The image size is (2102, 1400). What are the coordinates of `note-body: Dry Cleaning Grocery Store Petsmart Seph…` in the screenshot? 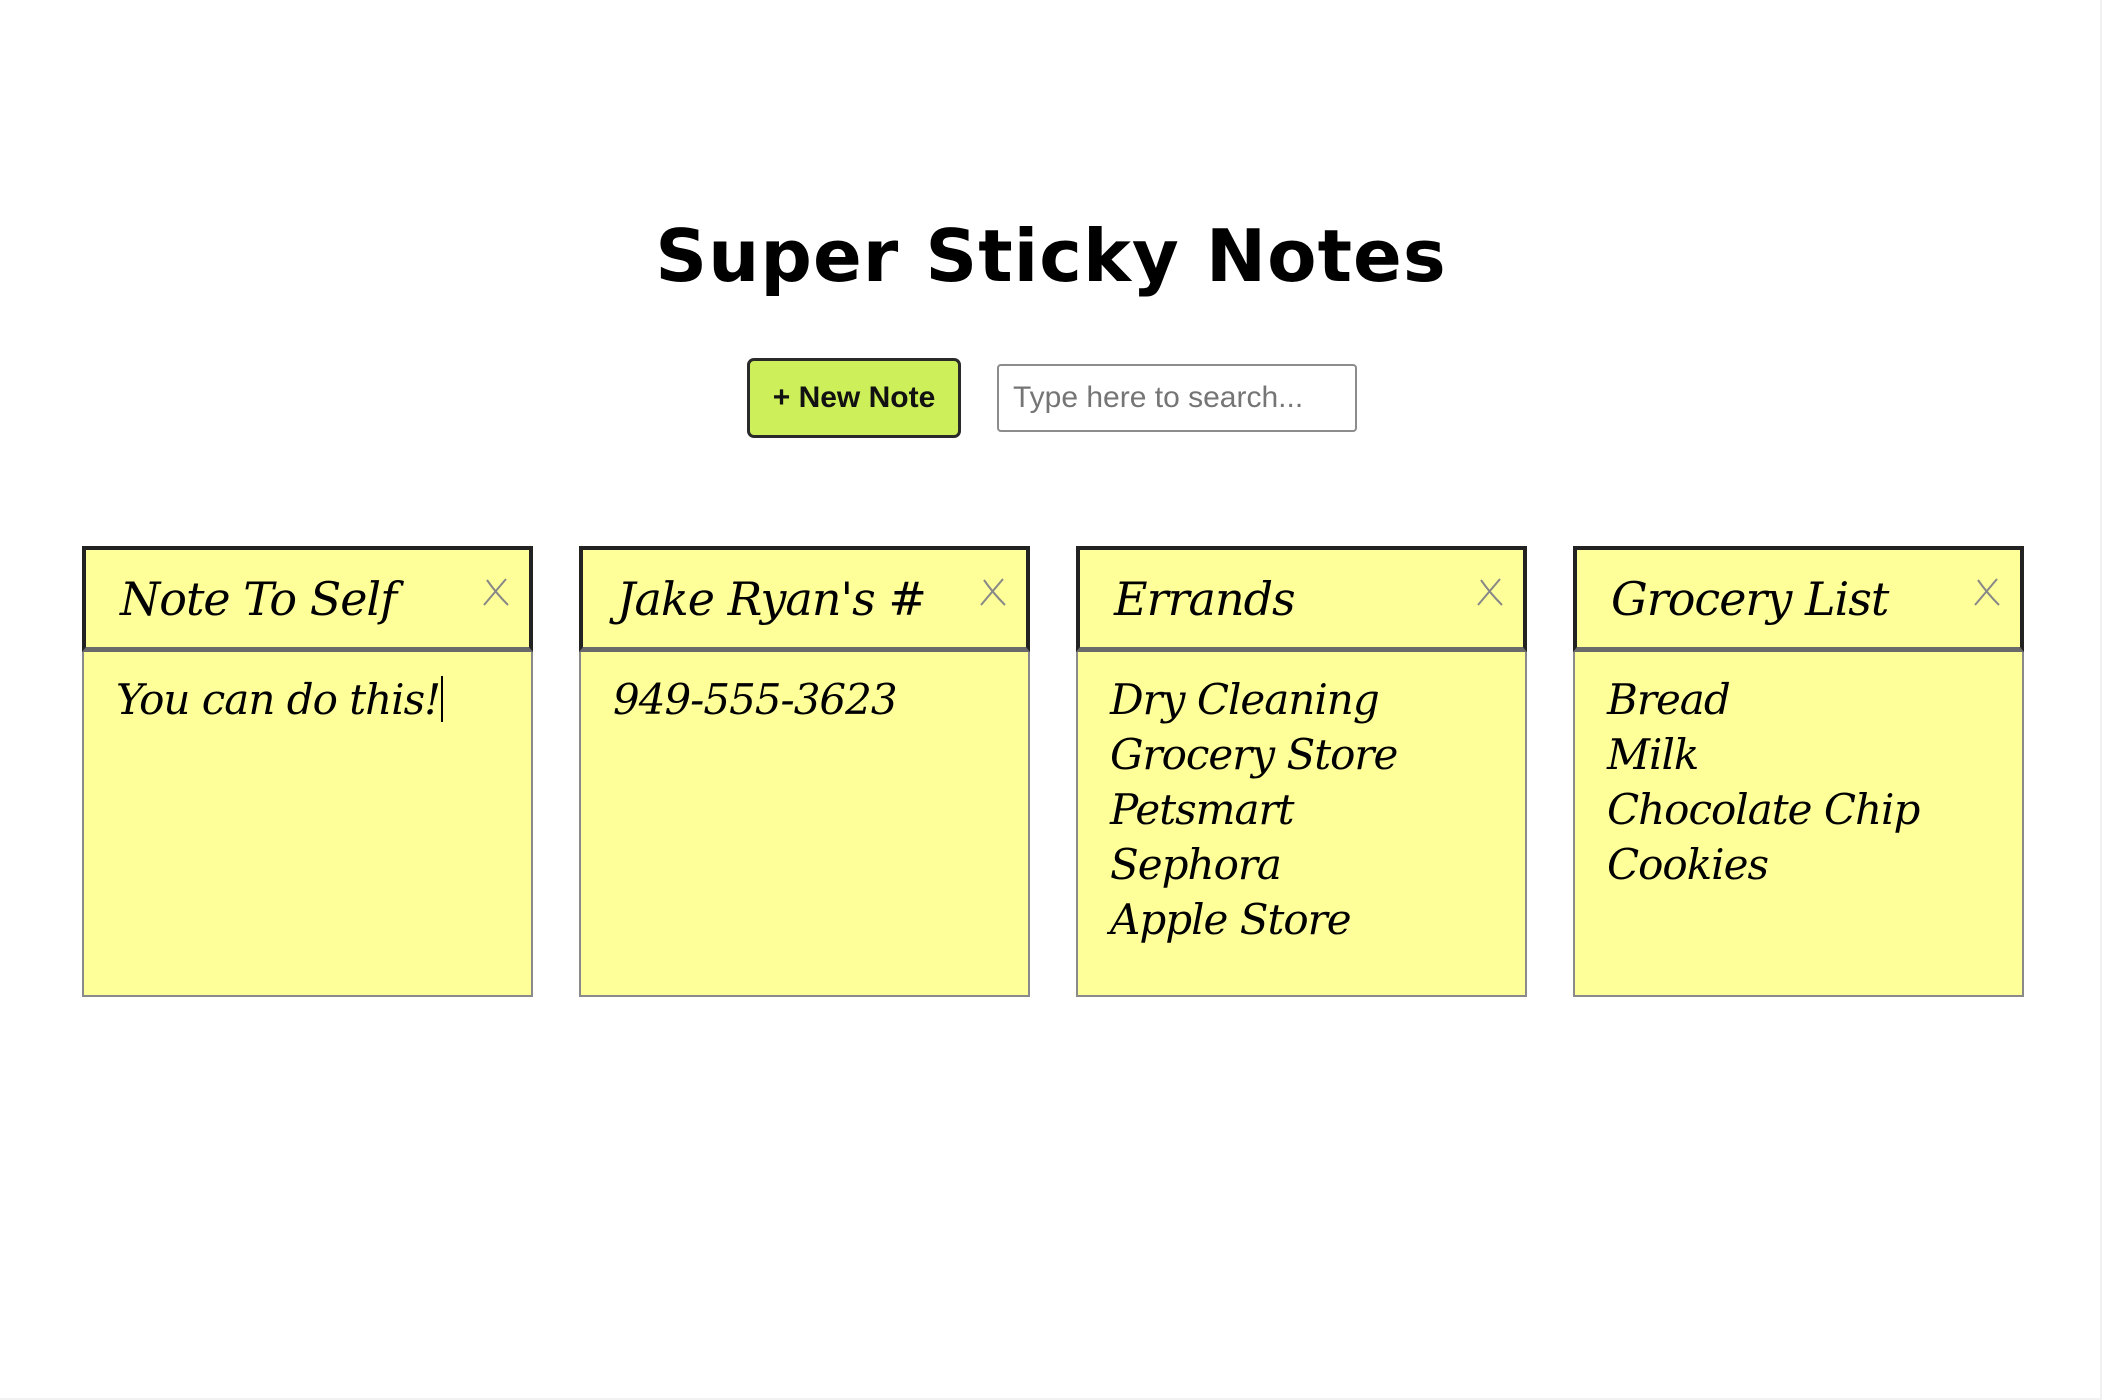 It's located at (1301, 809).